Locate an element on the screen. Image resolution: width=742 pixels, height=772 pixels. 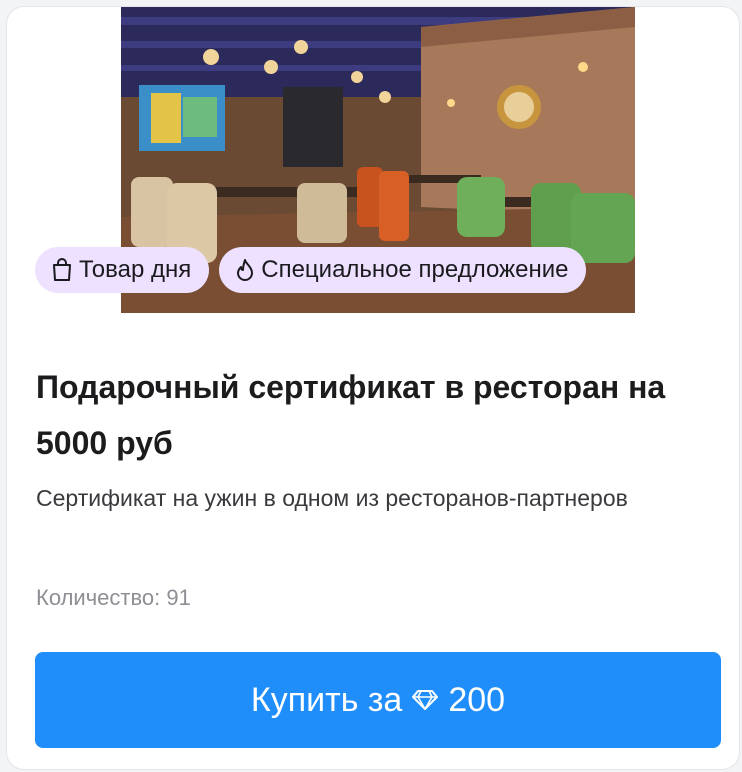
badge-product-of-day: Товар дня is located at coordinates (122, 270).